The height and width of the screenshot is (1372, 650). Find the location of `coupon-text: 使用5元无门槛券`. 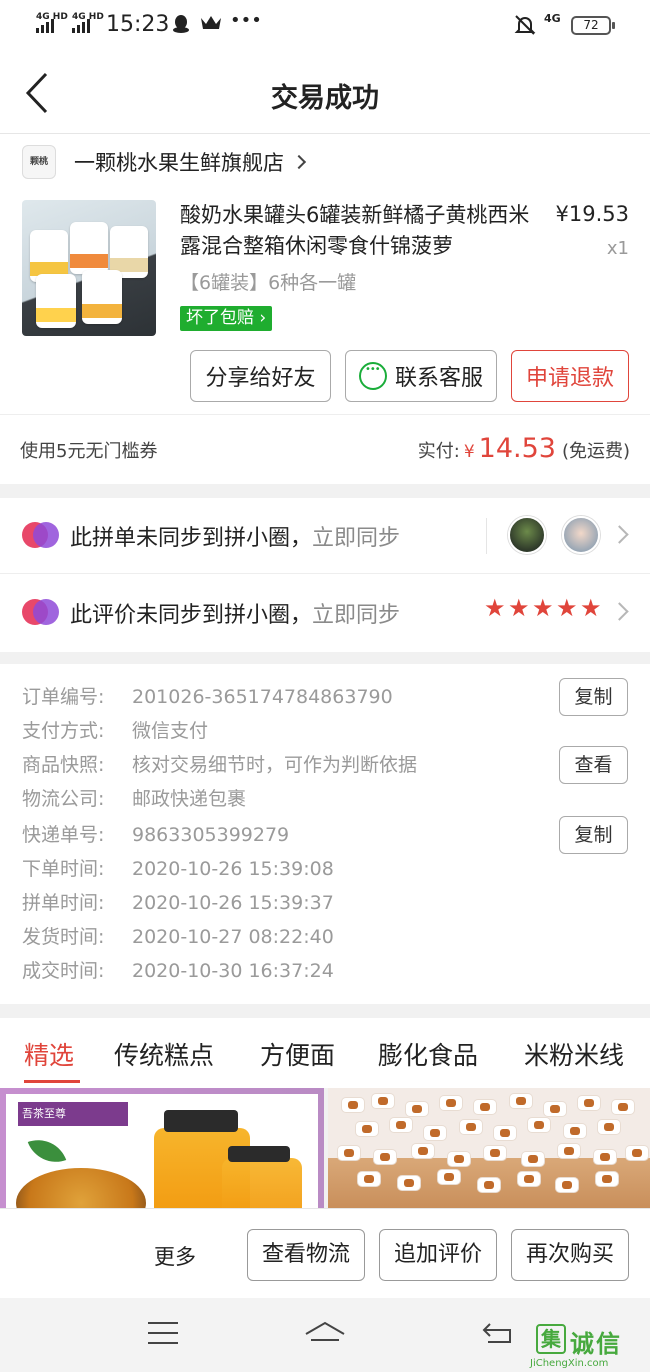

coupon-text: 使用5元无门槛券 is located at coordinates (89, 451).